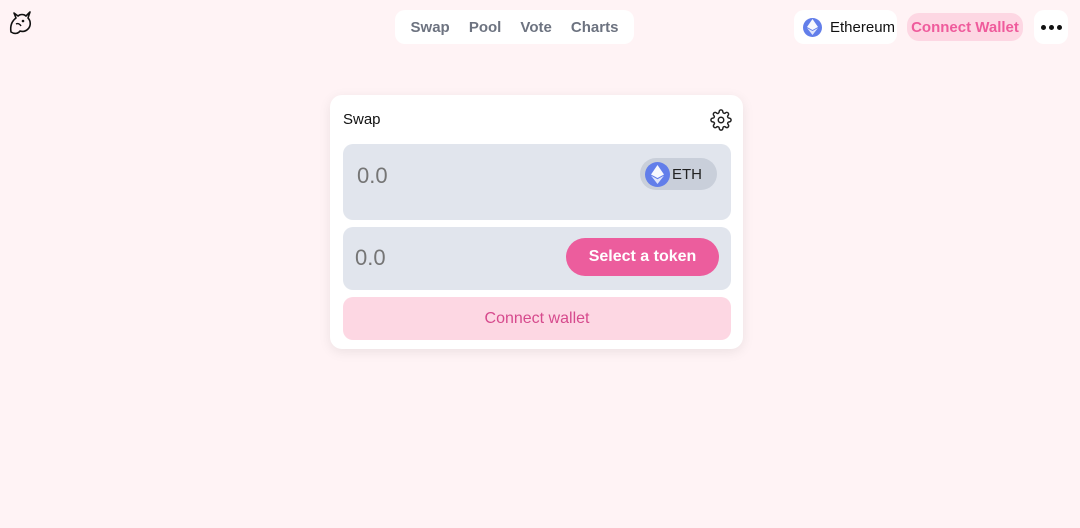 The width and height of the screenshot is (1080, 528). What do you see at coordinates (965, 27) in the screenshot?
I see `header-connect-wallet-button: Connect Wallet` at bounding box center [965, 27].